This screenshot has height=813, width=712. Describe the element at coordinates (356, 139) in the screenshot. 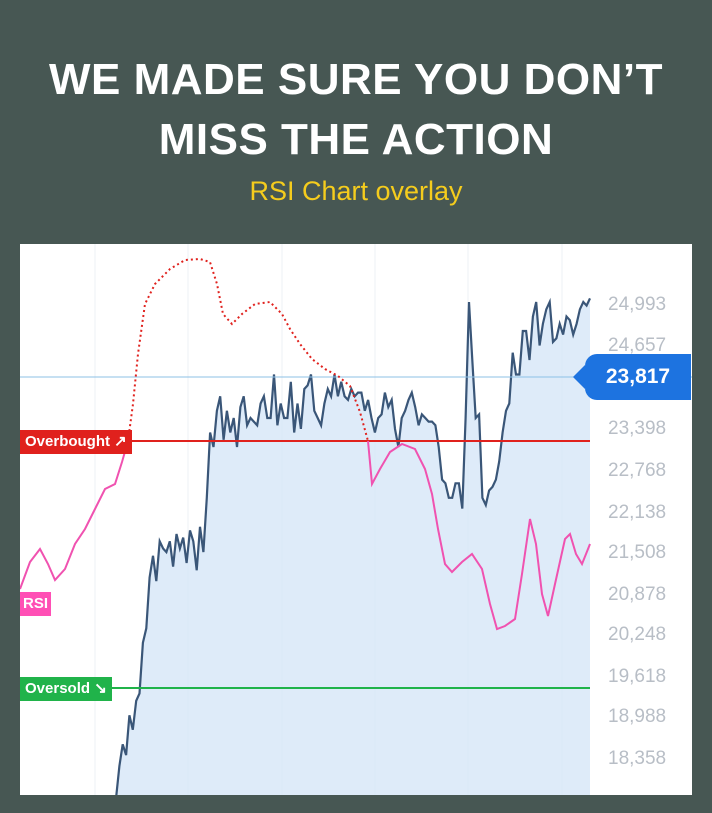

I see `headline-line-2: MISS THE ACTION` at that location.